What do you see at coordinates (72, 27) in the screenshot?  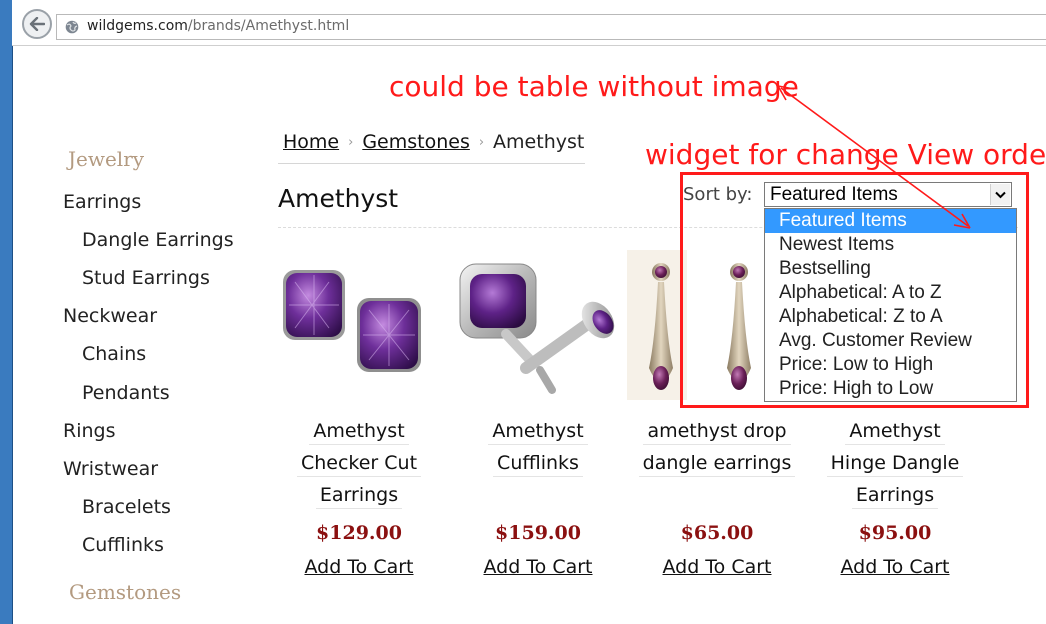 I see `globe-icon` at bounding box center [72, 27].